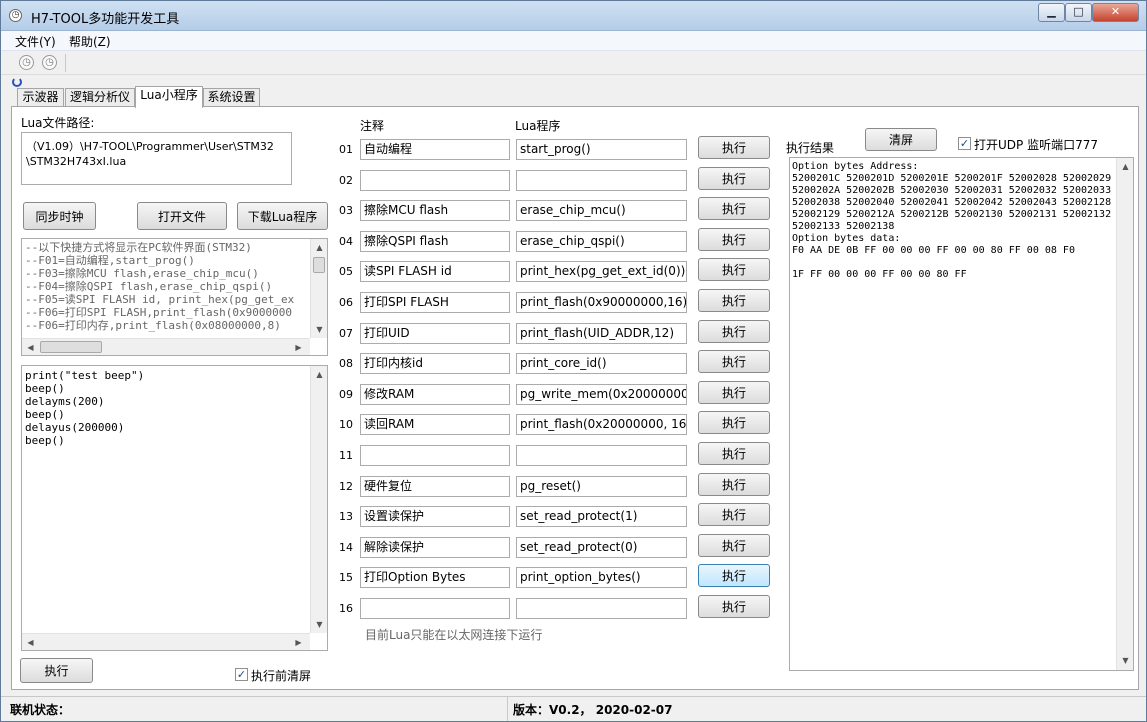 The width and height of the screenshot is (1147, 722). Describe the element at coordinates (601, 425) in the screenshot. I see `lua-command-field: print_flash(0x20000000, 16)` at that location.